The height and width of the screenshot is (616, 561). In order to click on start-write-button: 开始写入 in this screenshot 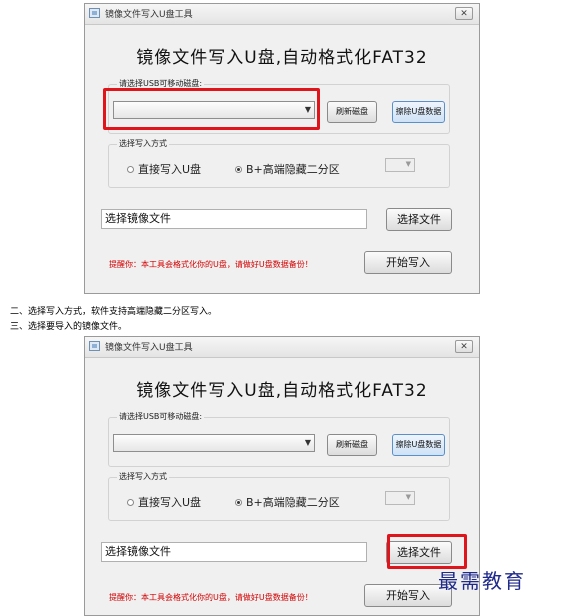, I will do `click(408, 262)`.